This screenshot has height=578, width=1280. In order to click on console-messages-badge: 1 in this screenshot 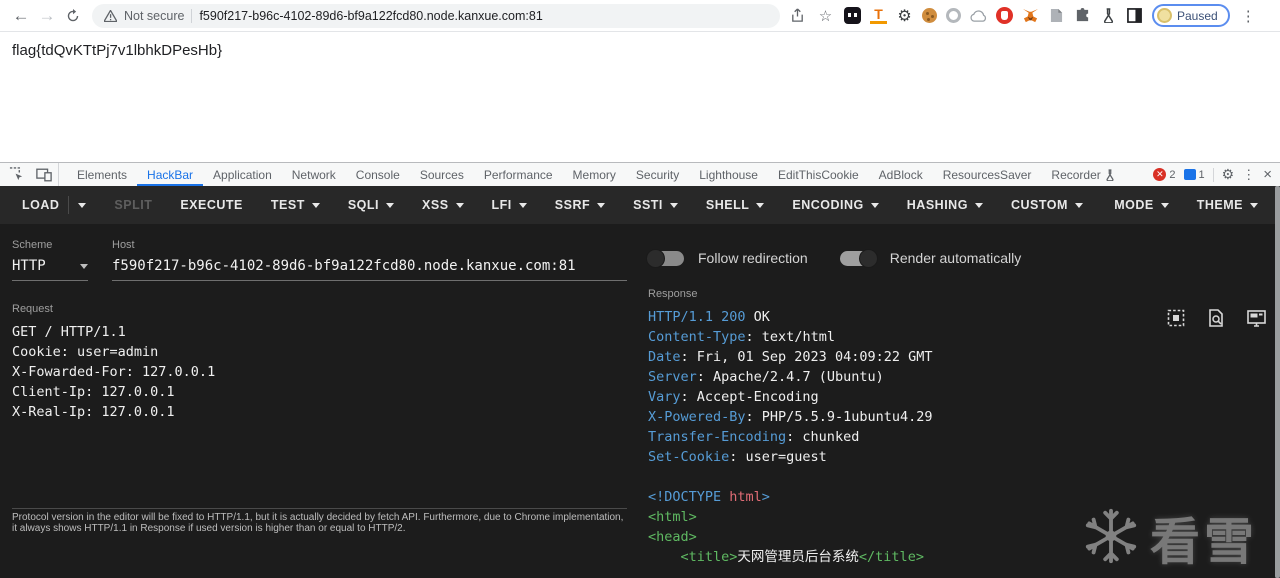, I will do `click(1194, 175)`.